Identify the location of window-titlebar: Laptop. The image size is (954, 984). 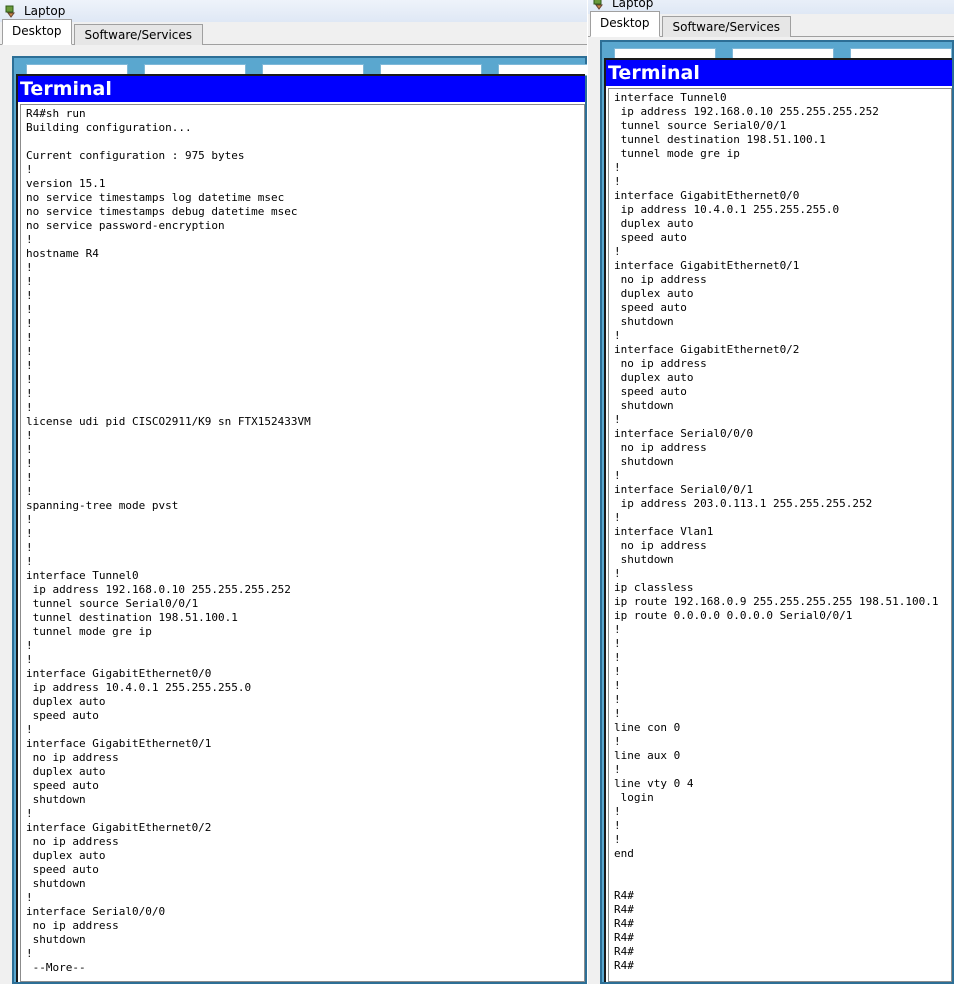
(293, 11).